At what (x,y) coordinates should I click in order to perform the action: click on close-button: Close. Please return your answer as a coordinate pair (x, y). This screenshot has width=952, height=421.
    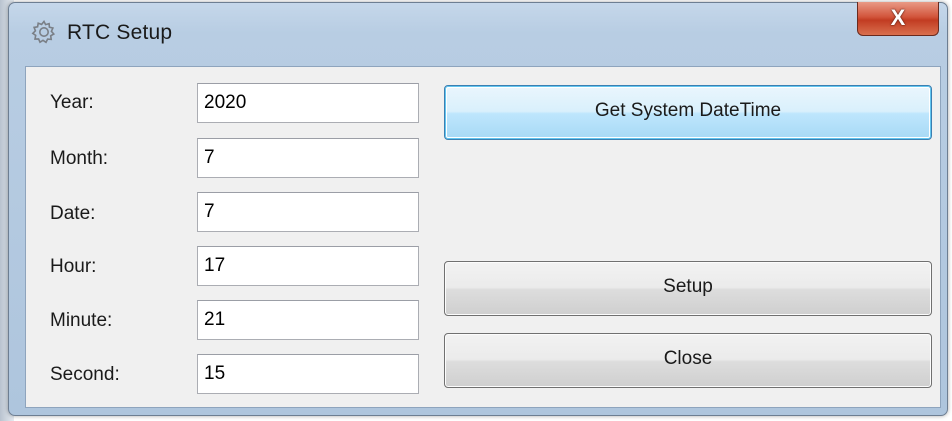
    Looking at the image, I should click on (688, 360).